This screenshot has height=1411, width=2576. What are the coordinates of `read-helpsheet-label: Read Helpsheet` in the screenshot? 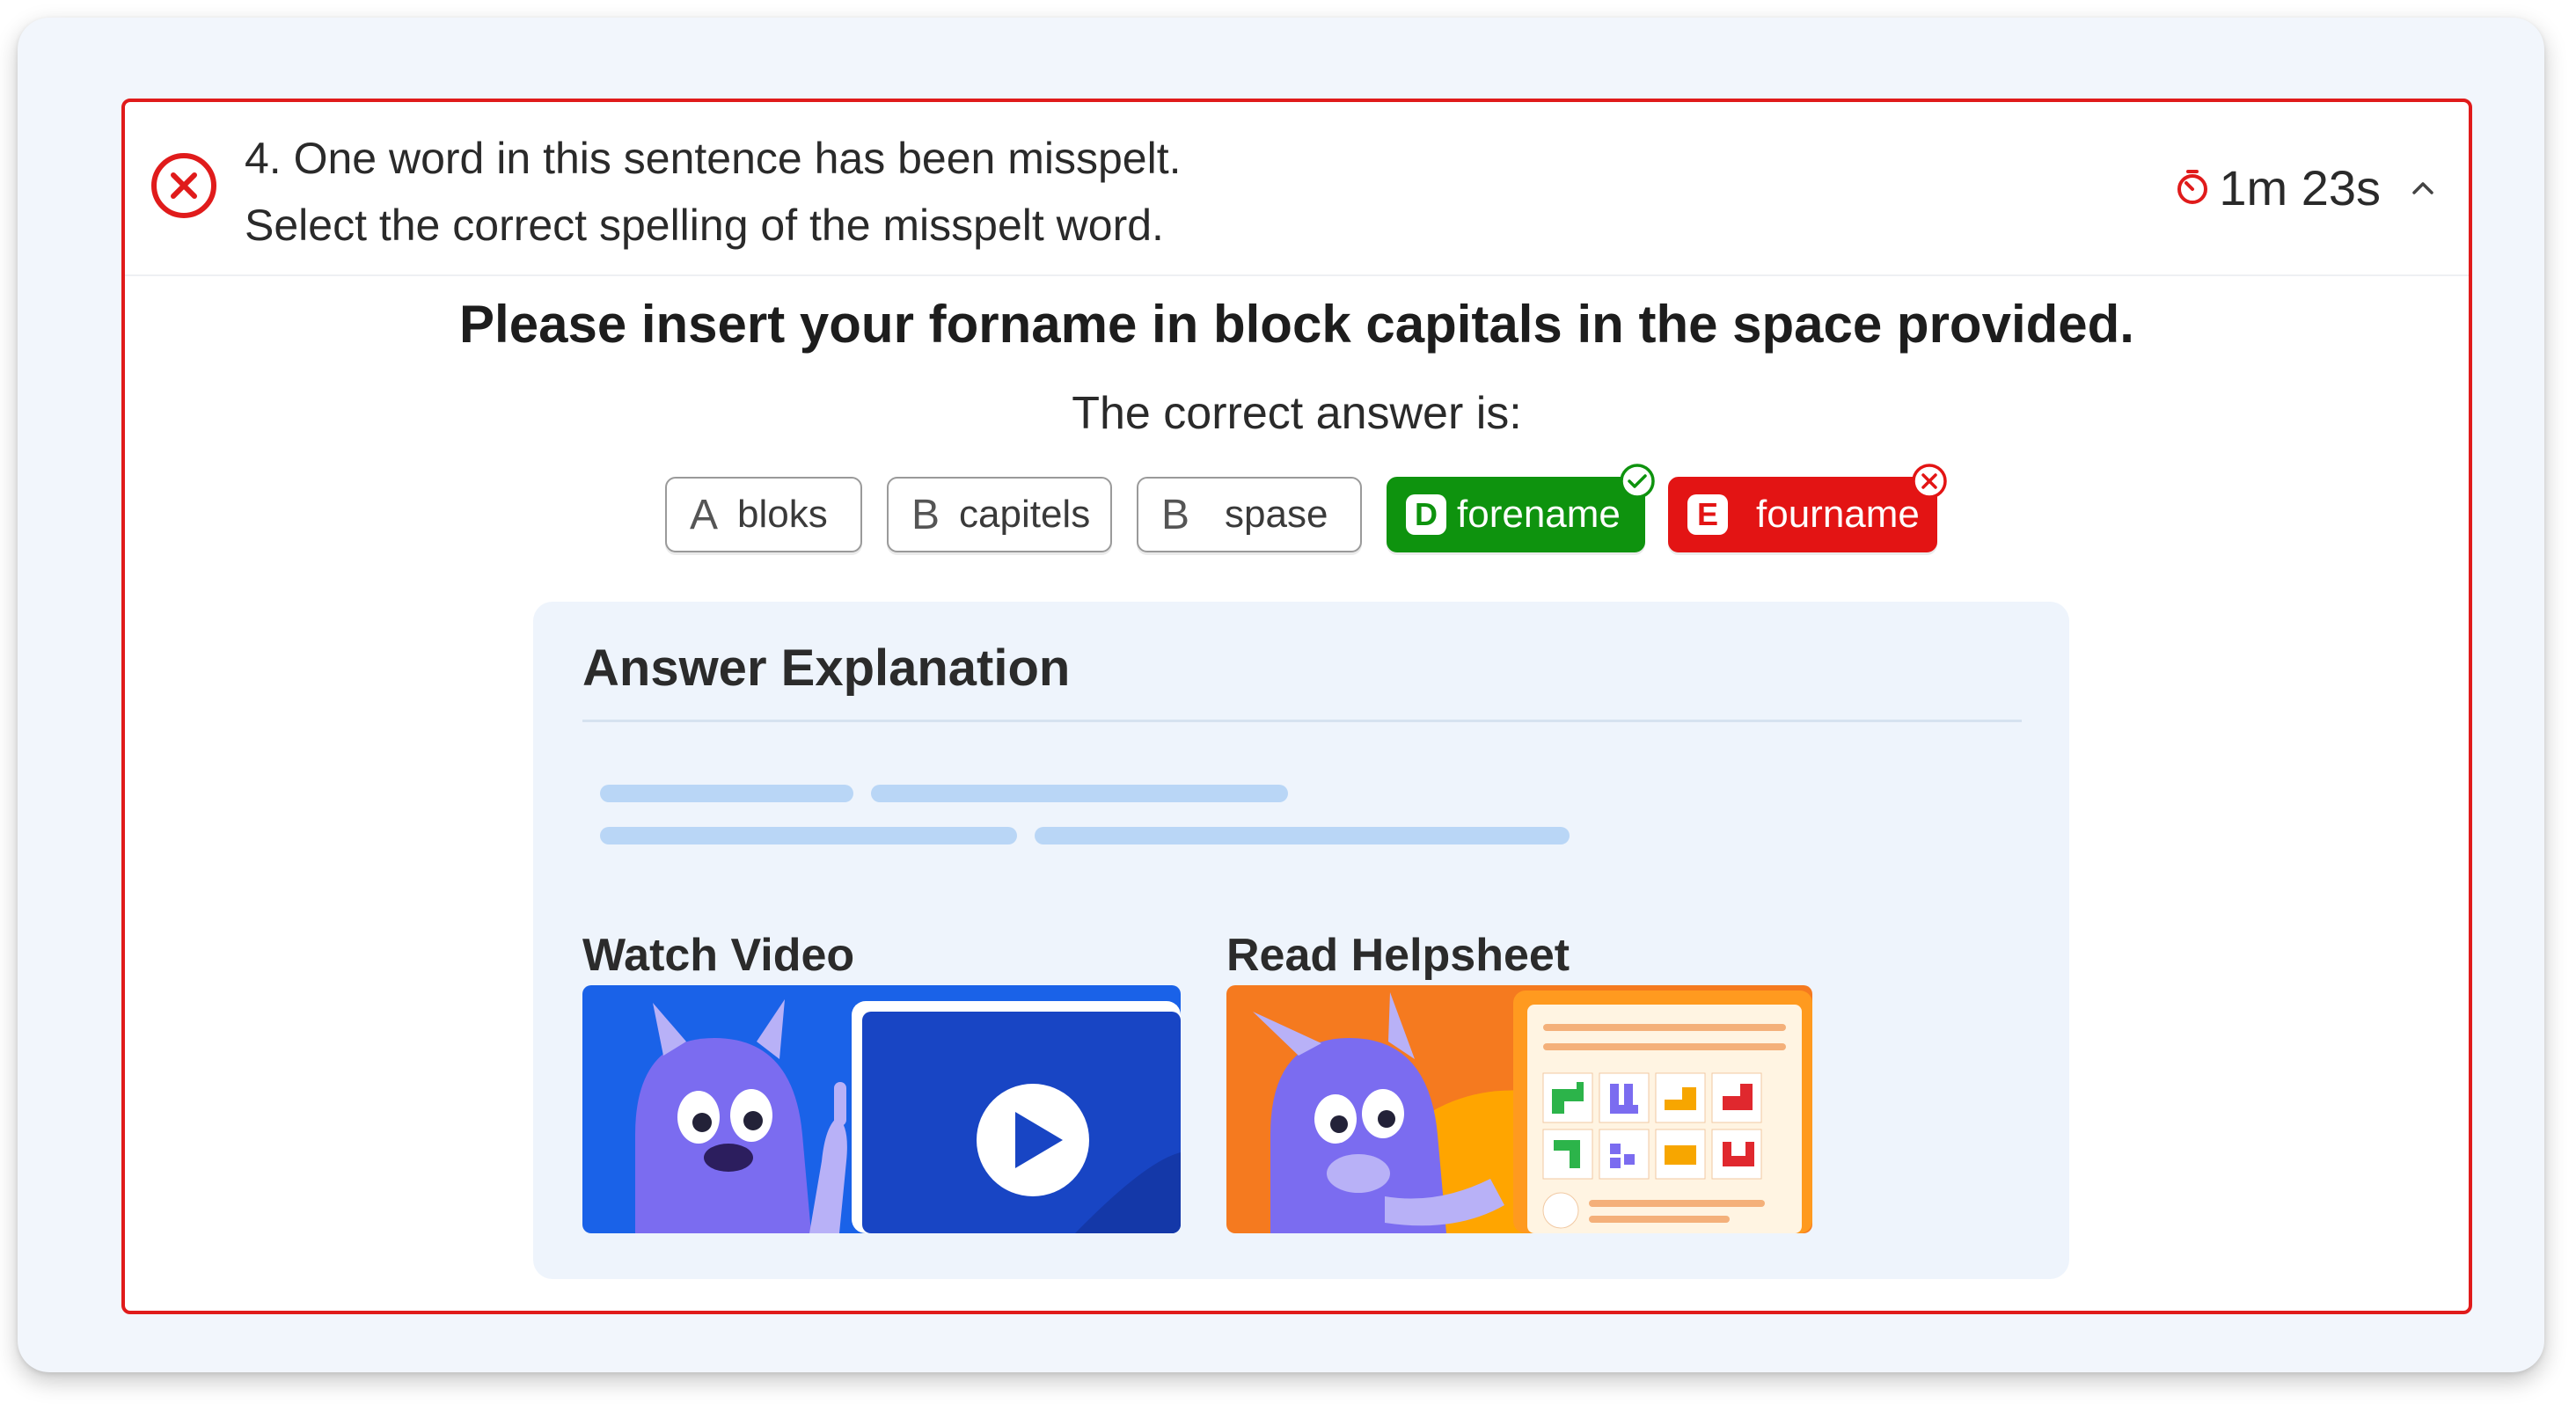 It's located at (1398, 955).